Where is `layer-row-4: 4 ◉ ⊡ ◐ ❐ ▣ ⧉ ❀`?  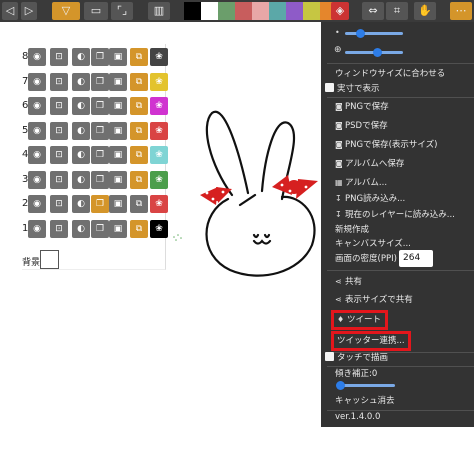 layer-row-4: 4 ◉ ⊡ ◐ ❐ ▣ ⧉ ❀ is located at coordinates (95, 157).